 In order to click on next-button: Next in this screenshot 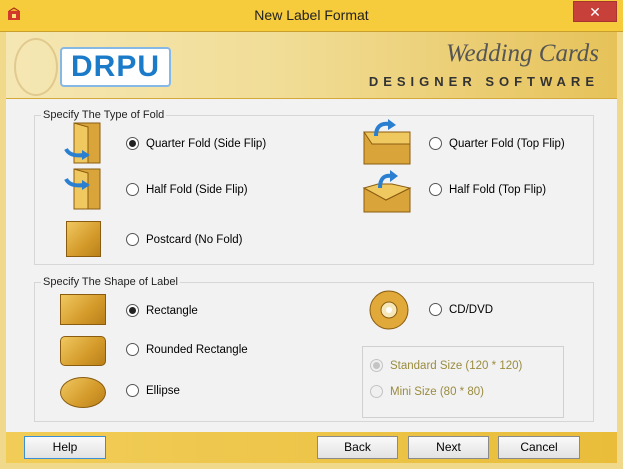, I will do `click(448, 447)`.